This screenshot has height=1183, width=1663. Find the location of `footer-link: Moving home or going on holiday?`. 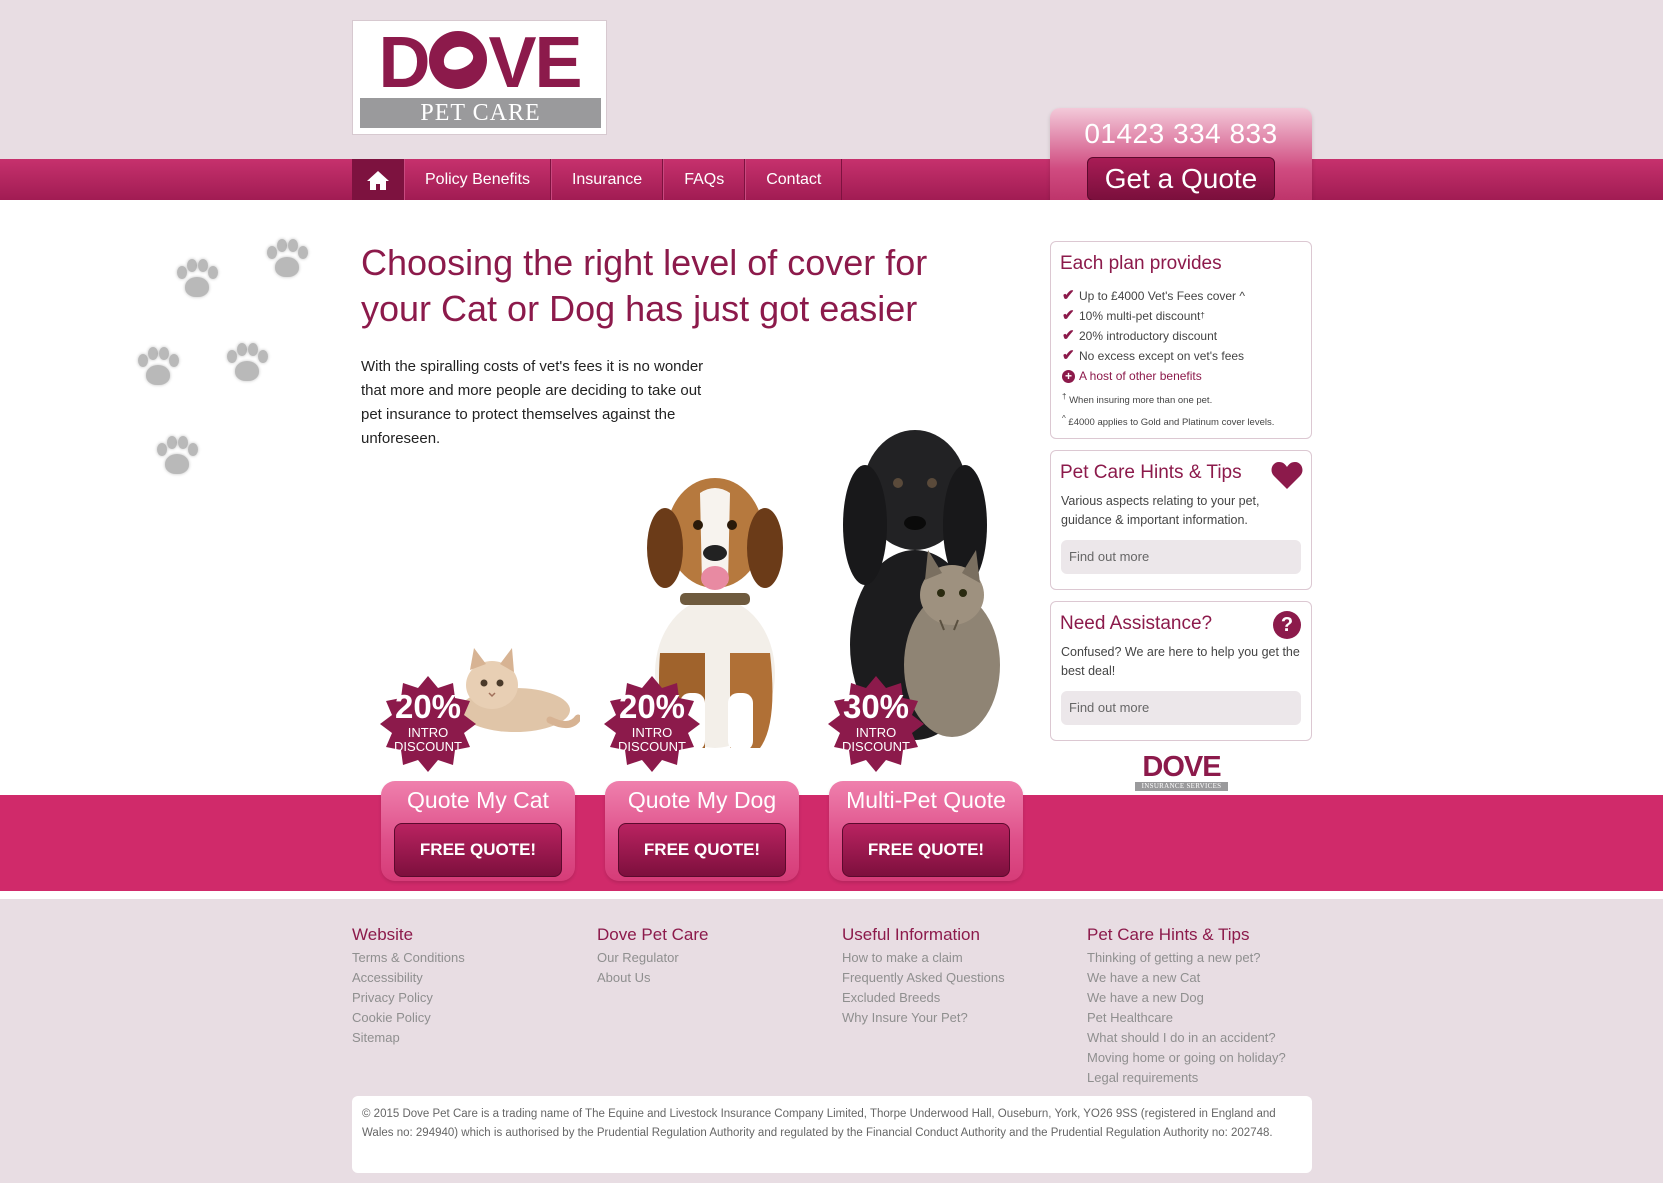

footer-link: Moving home or going on holiday? is located at coordinates (1186, 1058).